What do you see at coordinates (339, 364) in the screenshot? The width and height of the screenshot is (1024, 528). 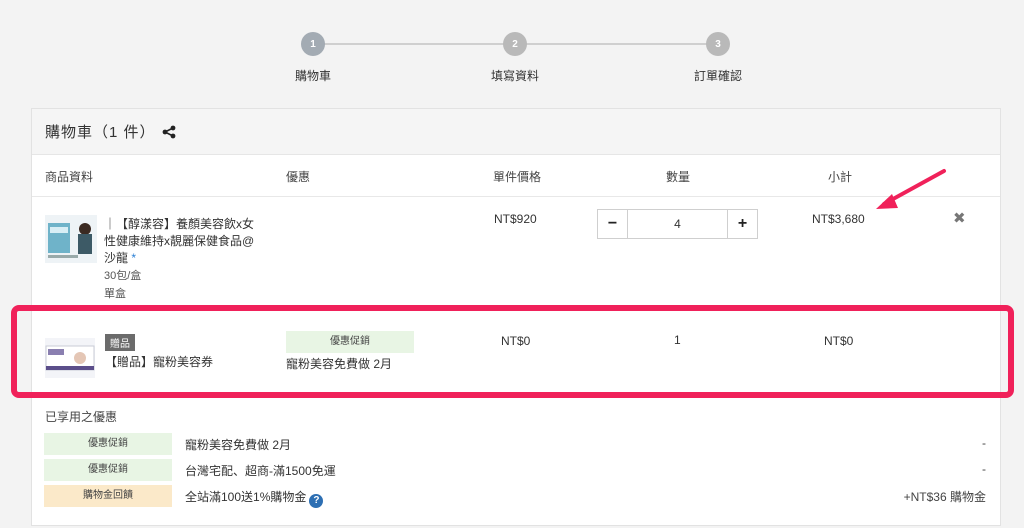 I see `gift-promo-desc: 寵粉美容免費做 2月` at bounding box center [339, 364].